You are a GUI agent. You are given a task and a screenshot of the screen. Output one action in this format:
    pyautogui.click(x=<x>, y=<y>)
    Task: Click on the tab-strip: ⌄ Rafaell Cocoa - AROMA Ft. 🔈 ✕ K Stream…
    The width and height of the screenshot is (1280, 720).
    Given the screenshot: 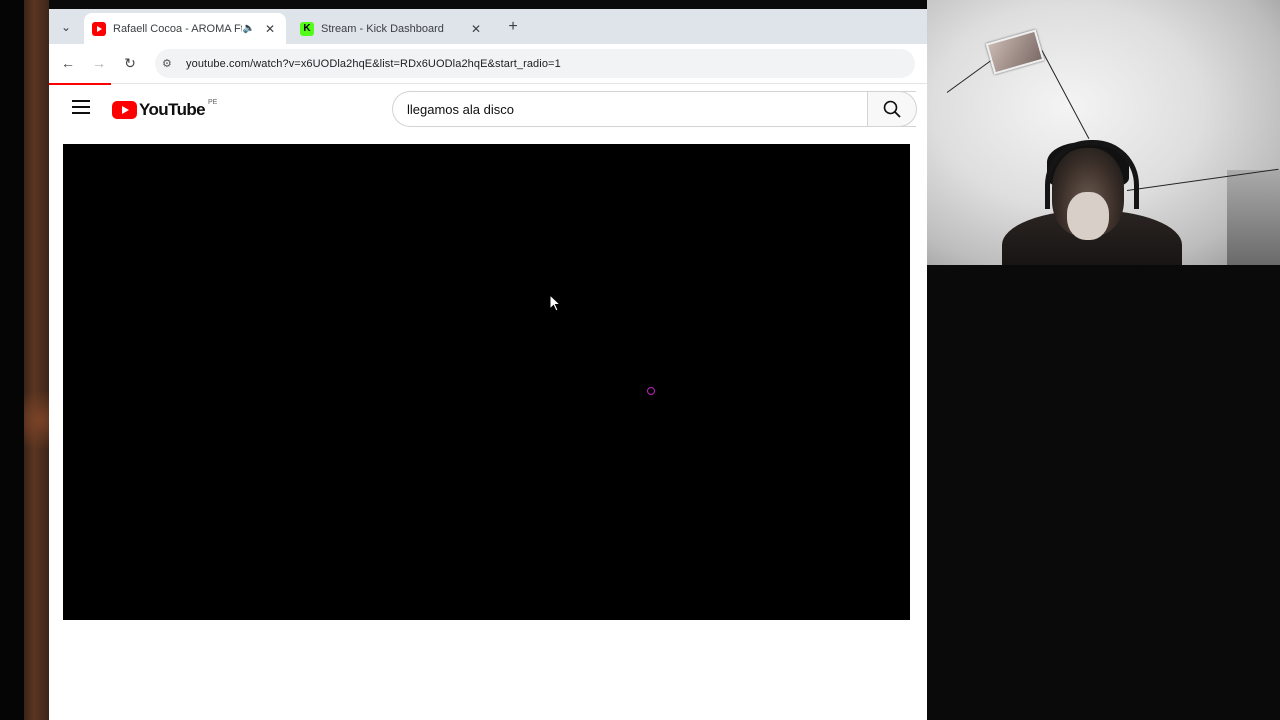 What is the action you would take?
    pyautogui.click(x=488, y=26)
    